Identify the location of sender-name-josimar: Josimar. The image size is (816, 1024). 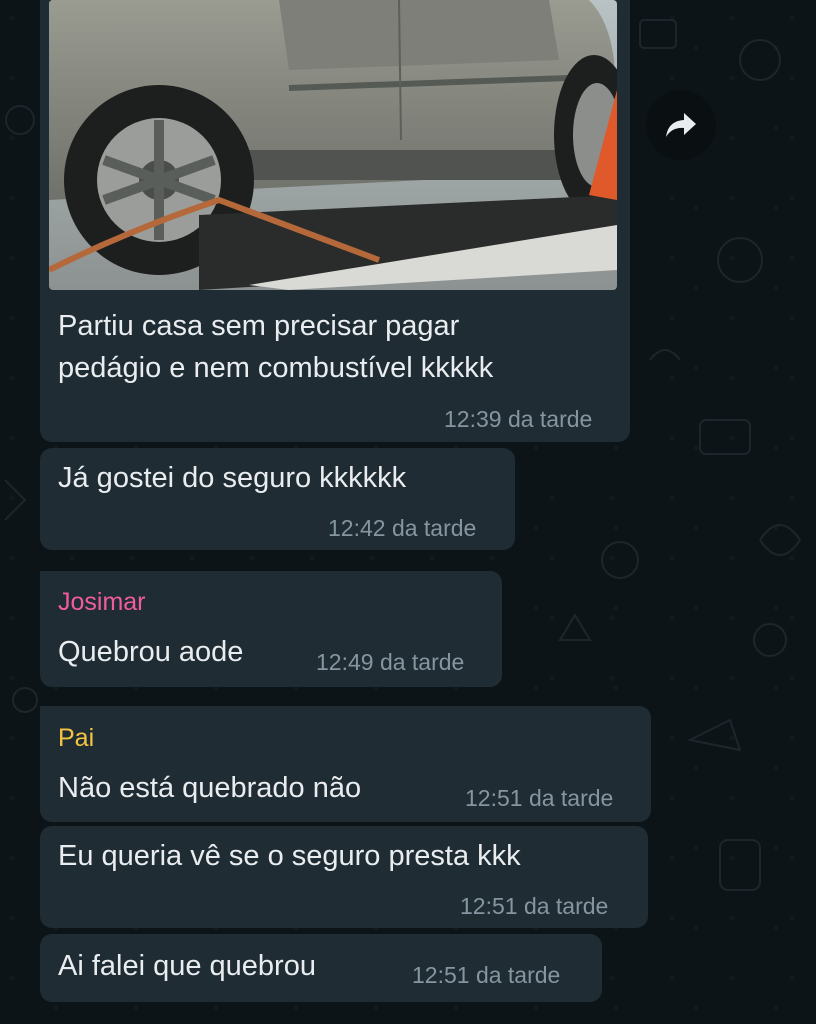
(102, 602).